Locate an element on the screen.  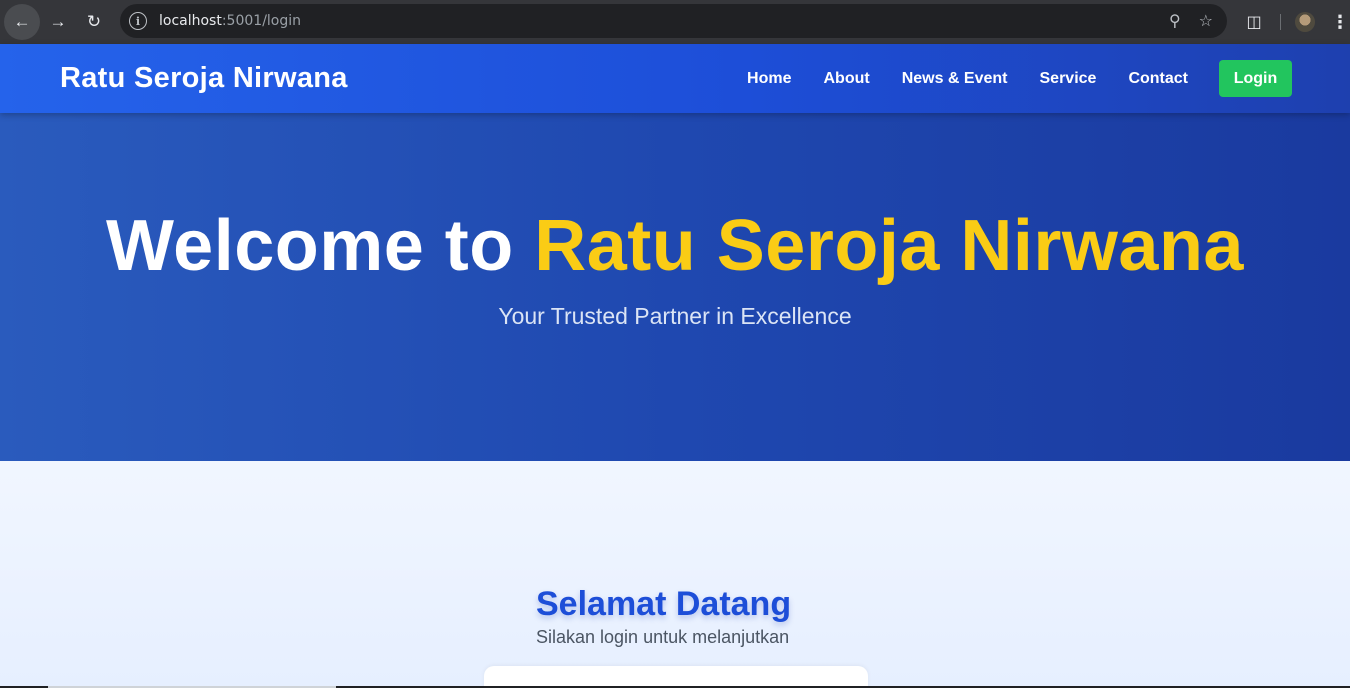
menu-kebab-icon: ⋮ is located at coordinates (1340, 22).